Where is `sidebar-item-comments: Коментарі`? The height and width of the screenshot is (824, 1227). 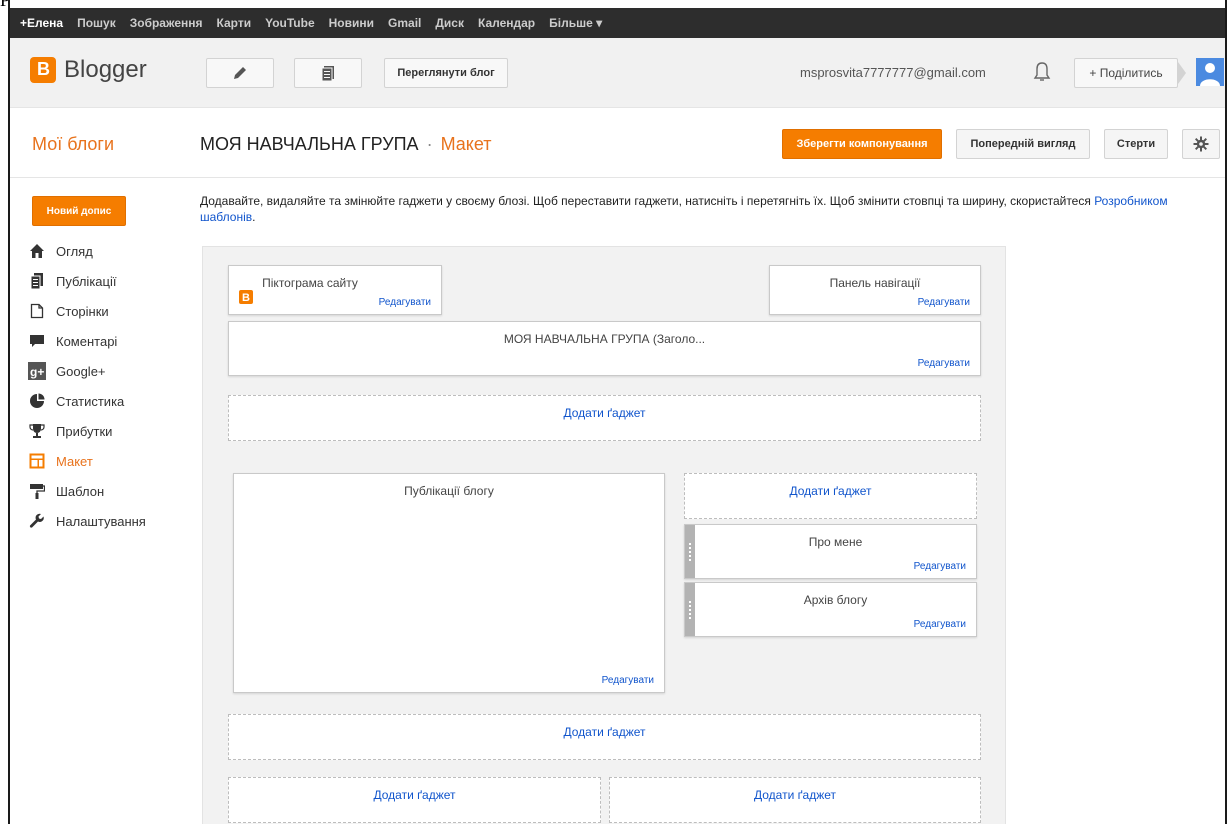
sidebar-item-comments: Коментарі is located at coordinates (87, 341).